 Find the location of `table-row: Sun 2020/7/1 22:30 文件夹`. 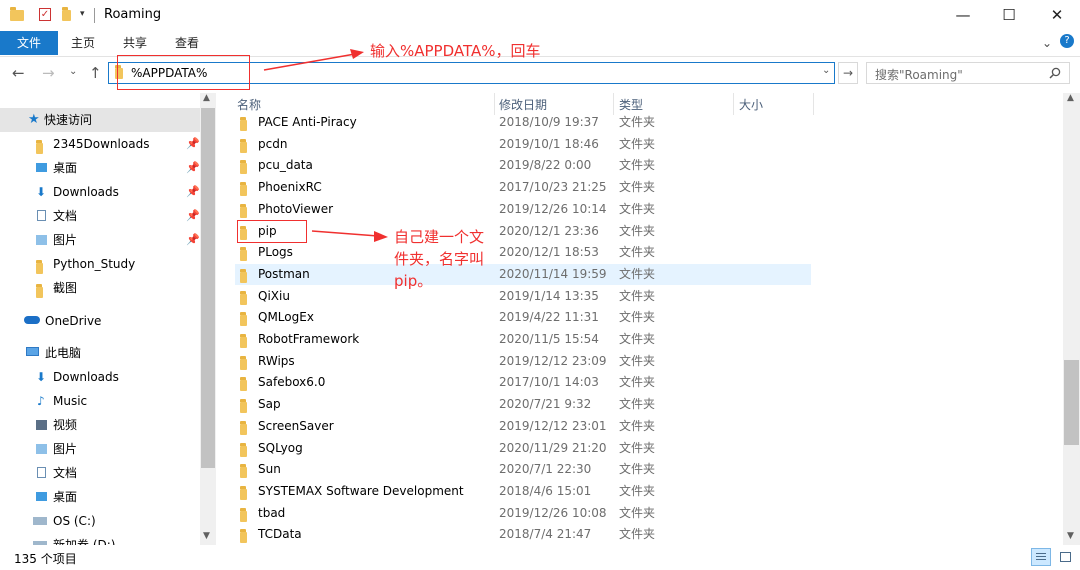

table-row: Sun 2020/7/1 22:30 文件夹 is located at coordinates (523, 469).